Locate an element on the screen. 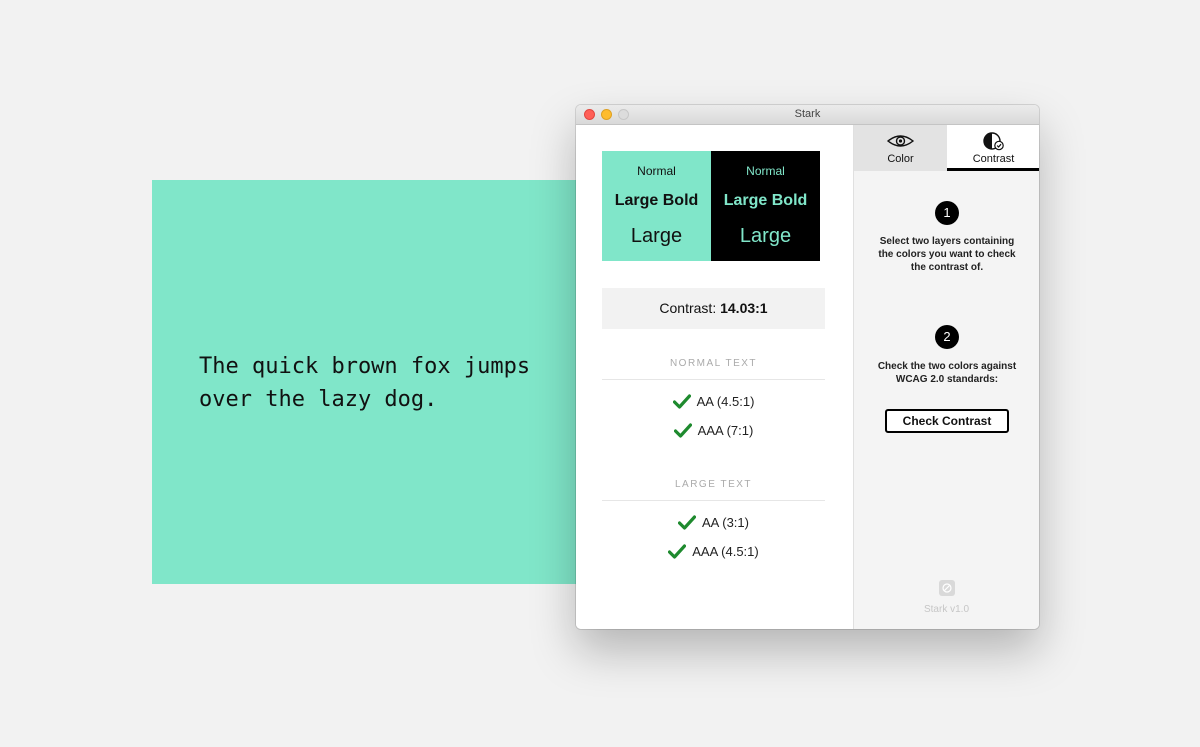 The image size is (1200, 747). tab-contrast: Contrast is located at coordinates (993, 148).